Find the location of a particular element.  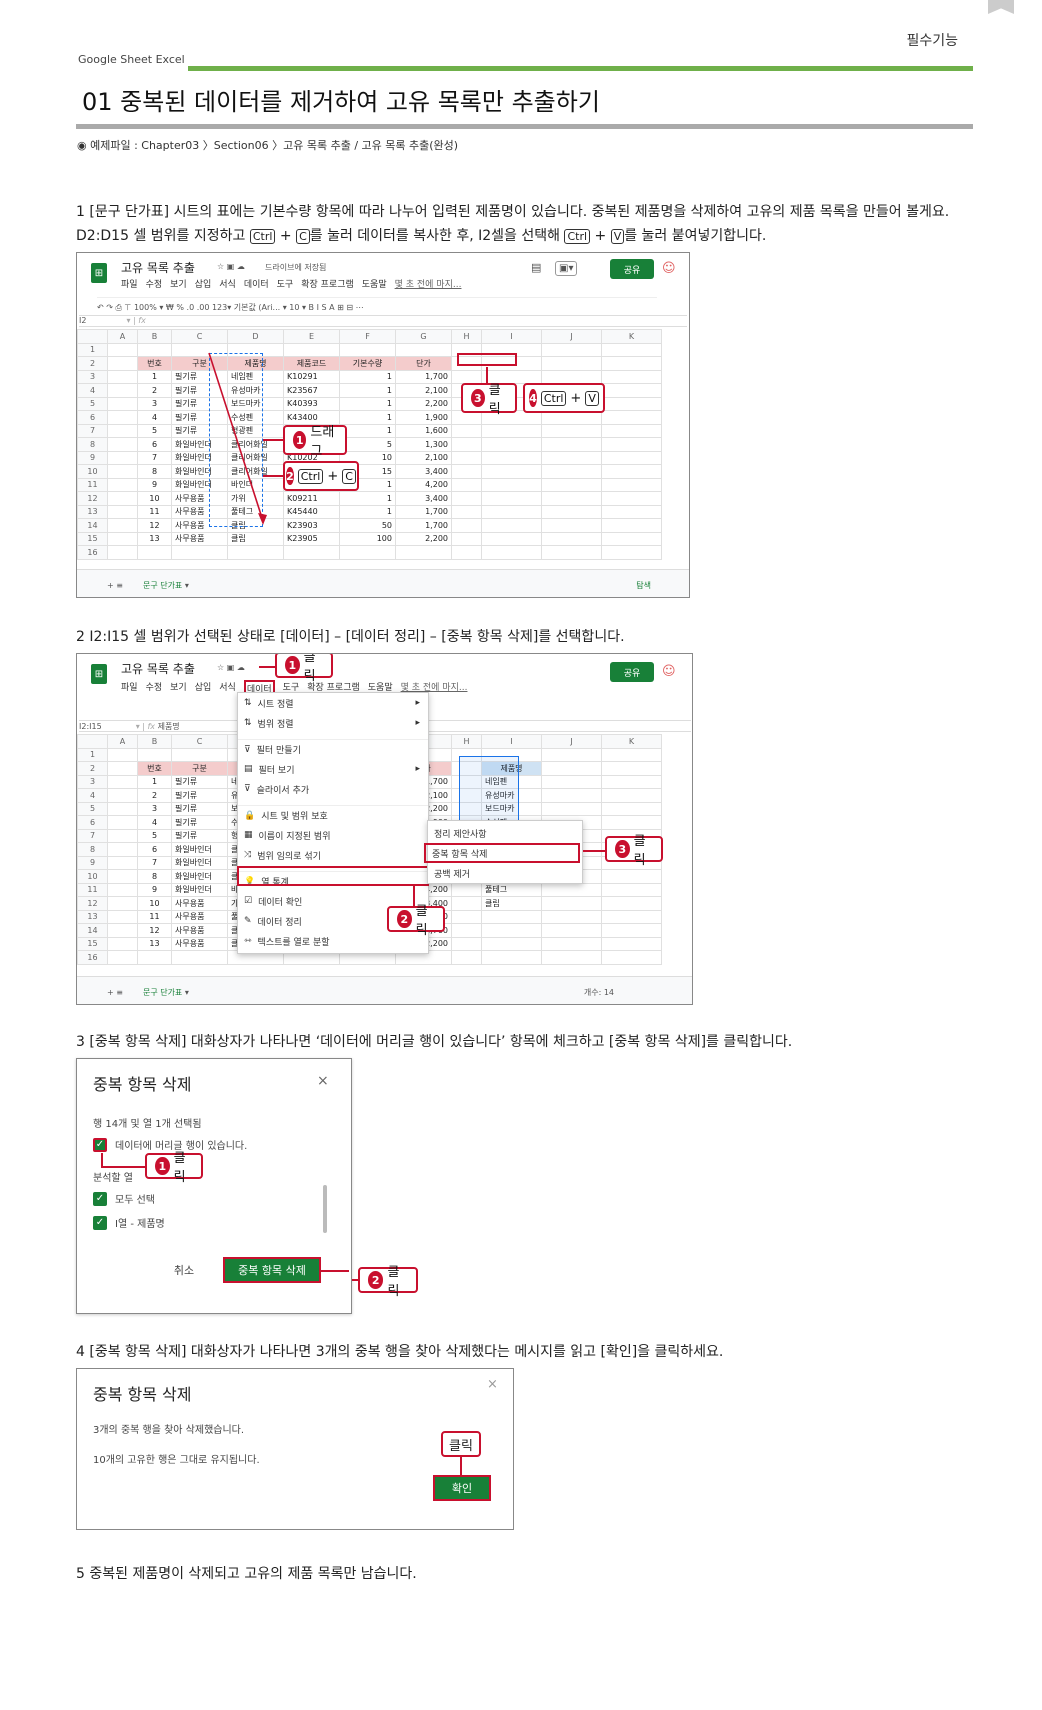

name-box: I2:I15 is located at coordinates (90, 726).